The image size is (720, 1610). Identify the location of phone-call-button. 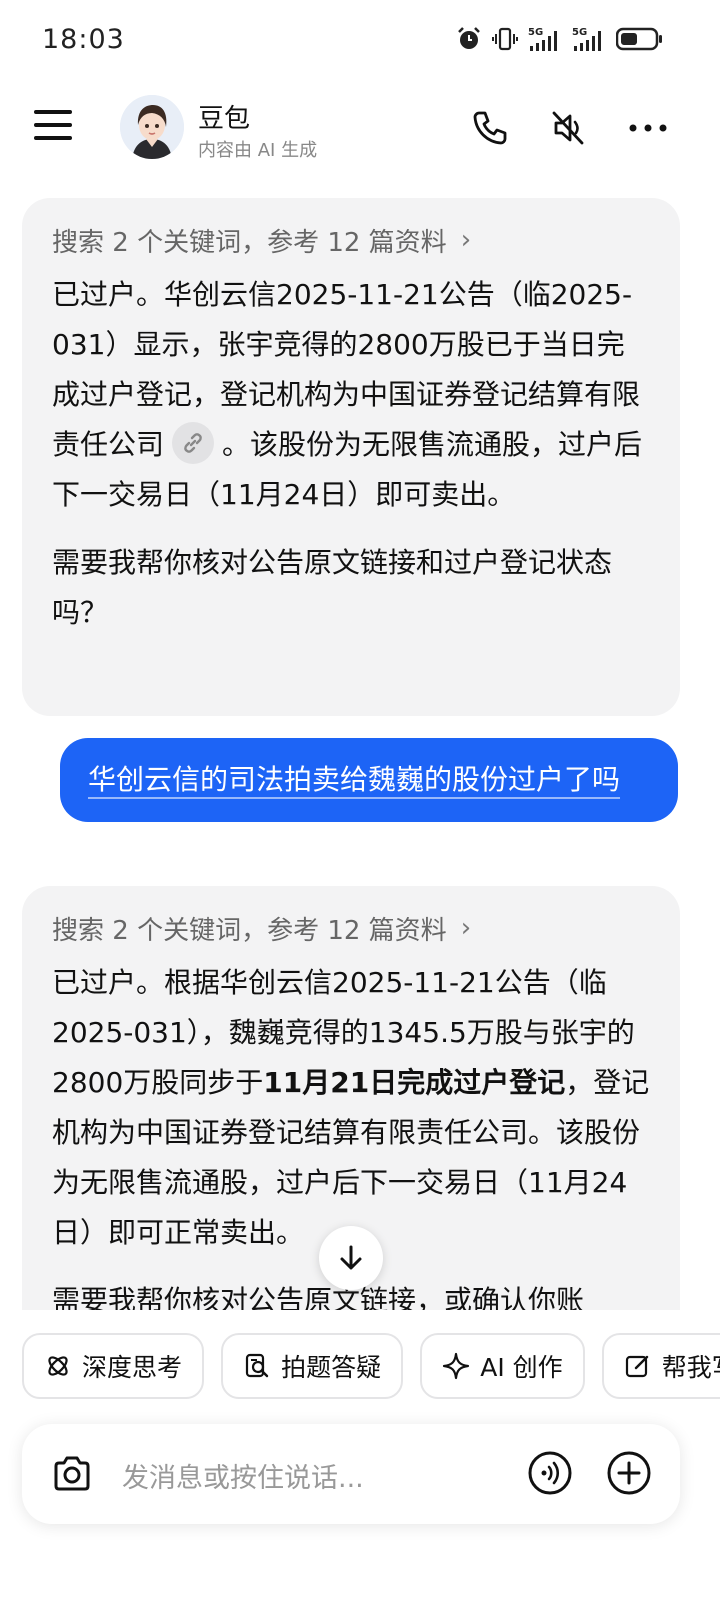
(490, 128).